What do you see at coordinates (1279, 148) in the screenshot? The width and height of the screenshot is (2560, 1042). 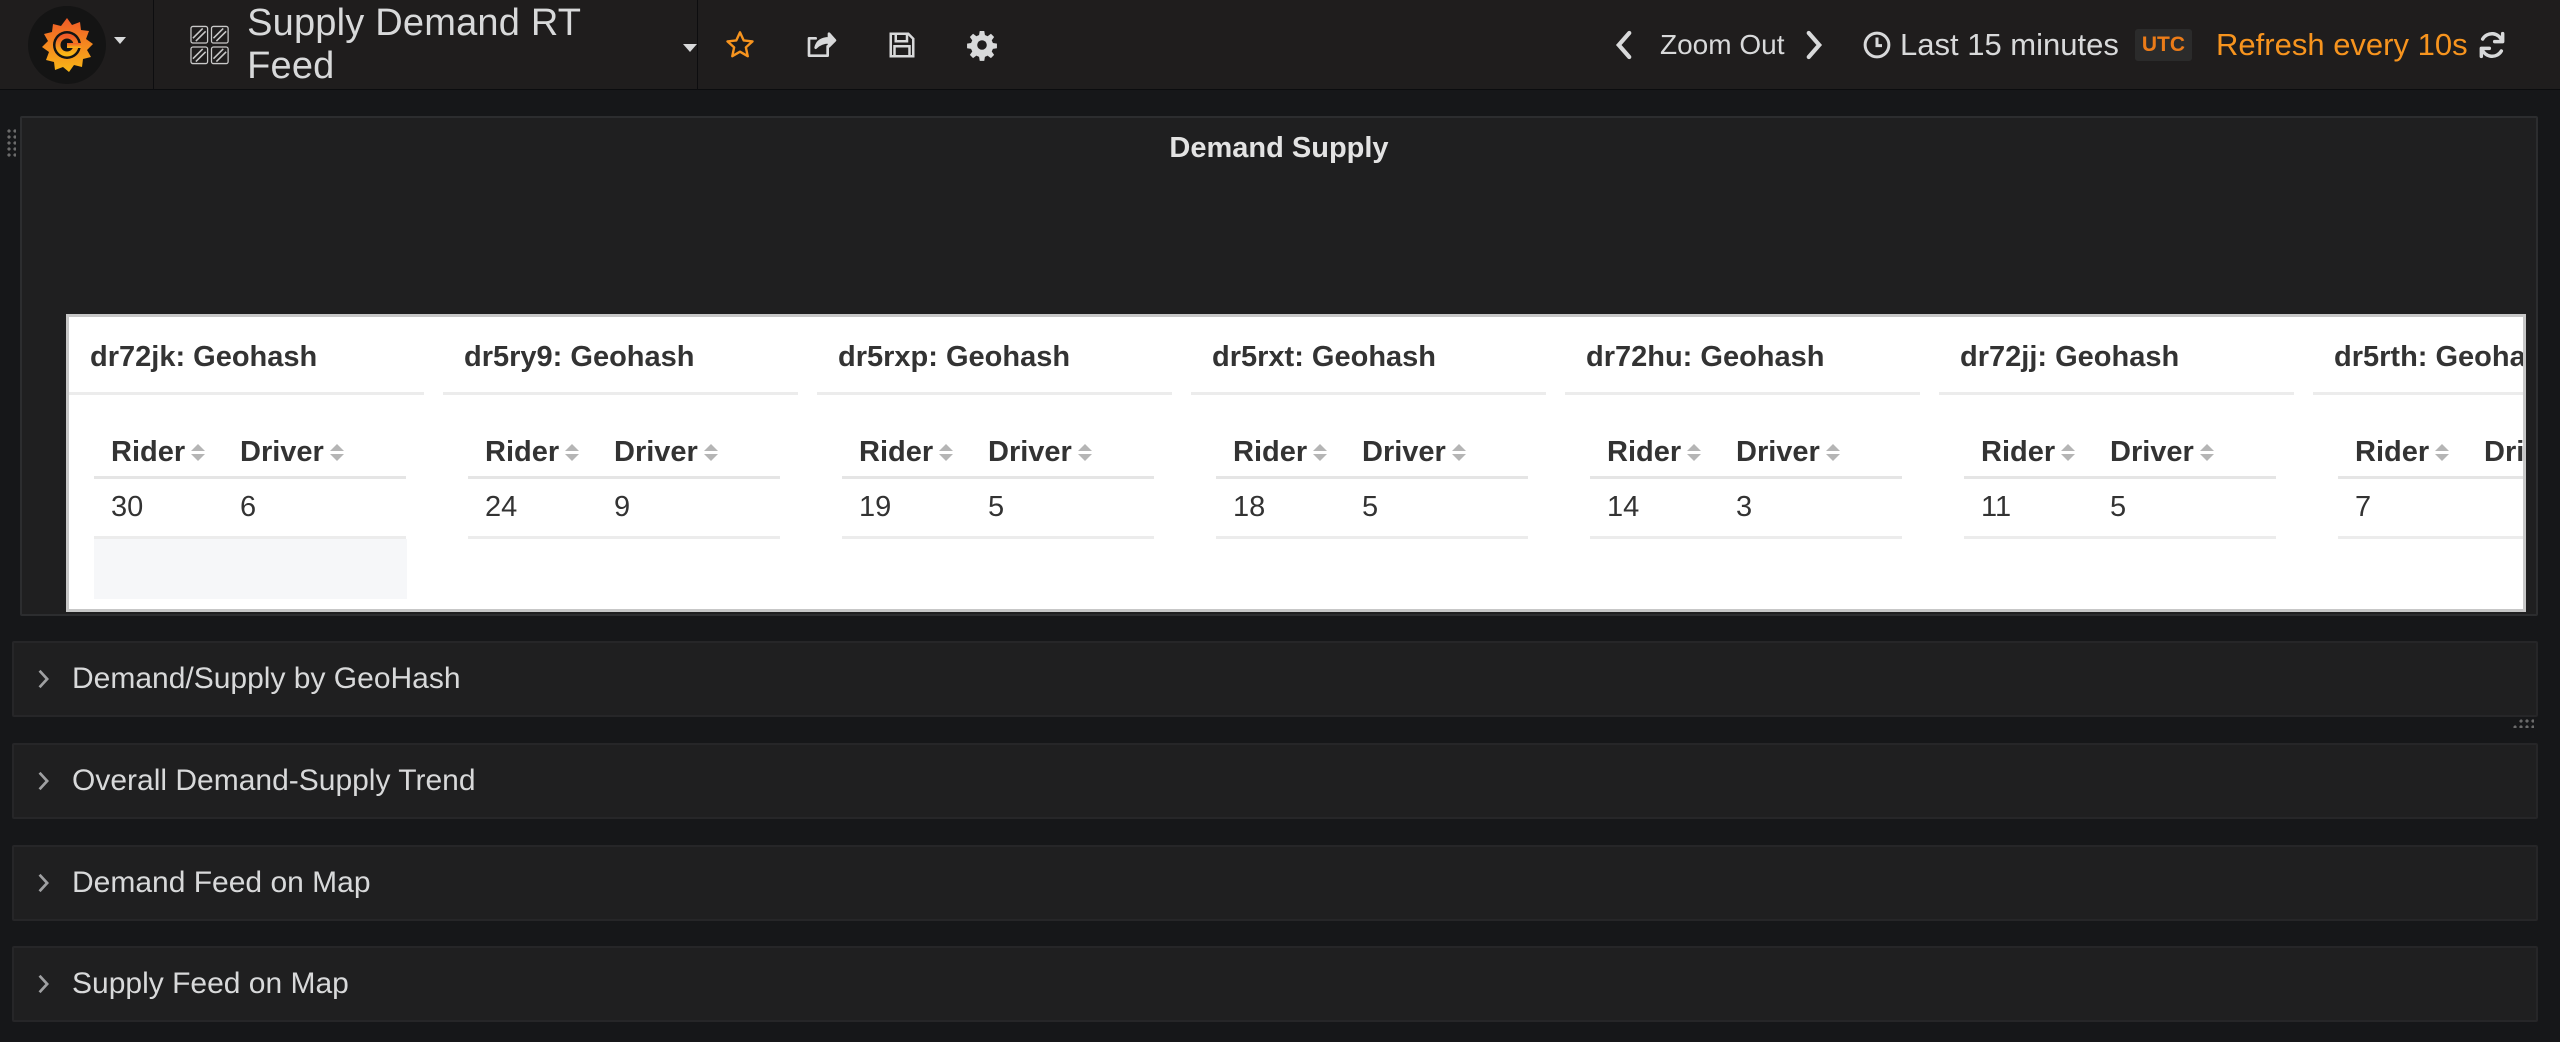 I see `panel-title: Demand Supply` at bounding box center [1279, 148].